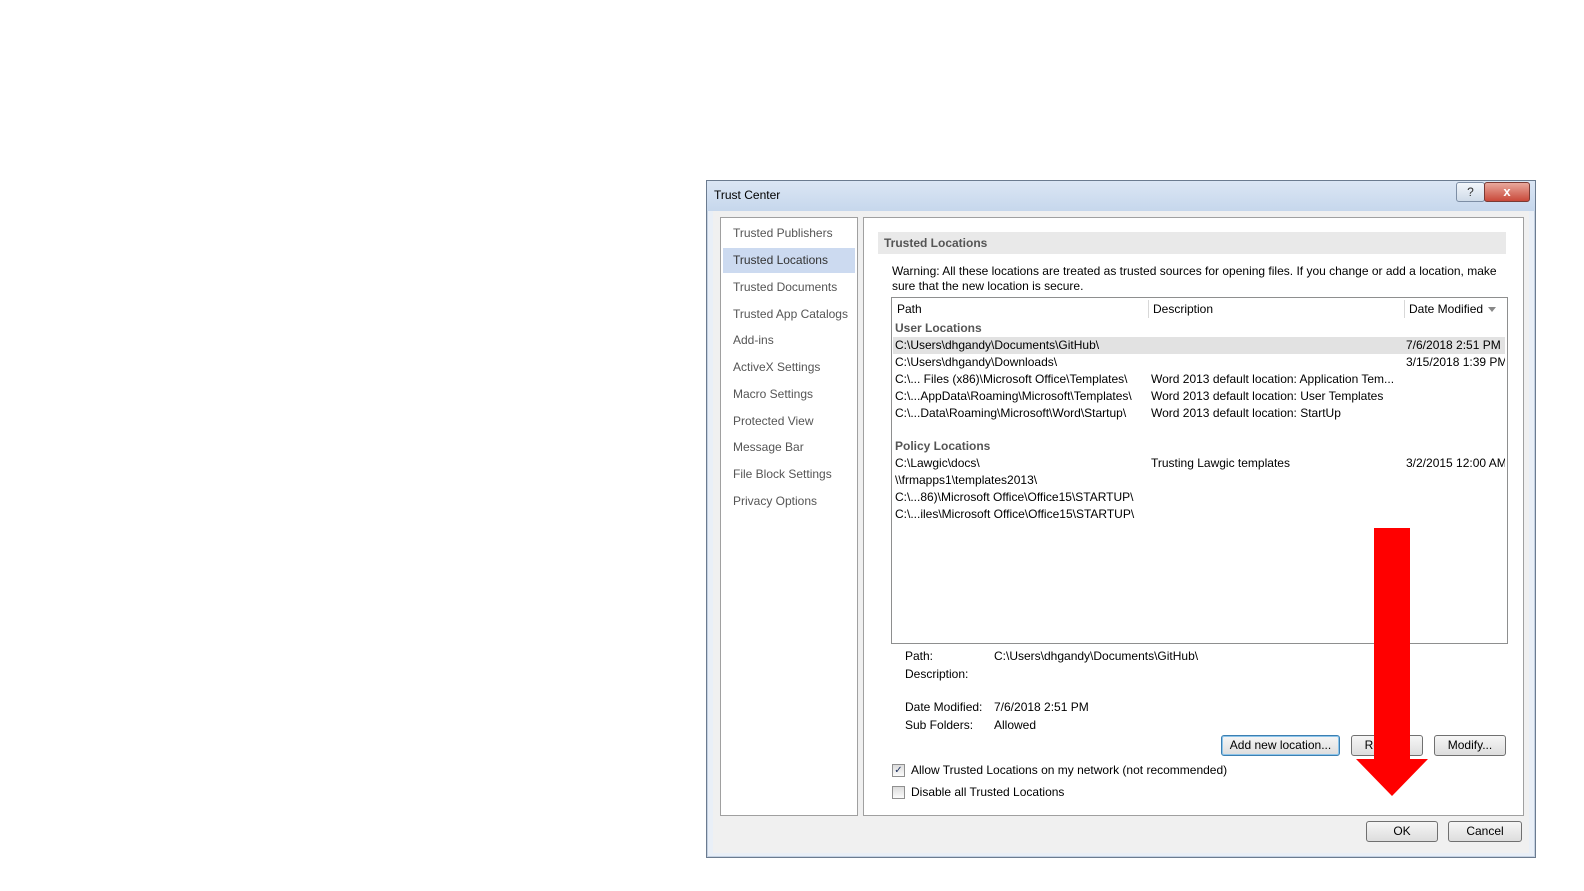 Image resolution: width=1584 pixels, height=891 pixels. Describe the element at coordinates (1392, 644) in the screenshot. I see `red-arrow-shaft` at that location.